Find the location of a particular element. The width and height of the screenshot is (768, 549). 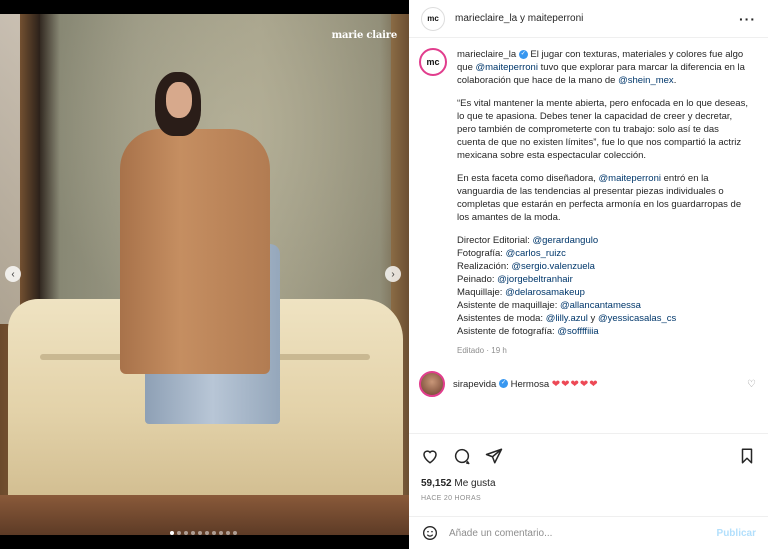

add-comment-bar: Publicar is located at coordinates (588, 532).